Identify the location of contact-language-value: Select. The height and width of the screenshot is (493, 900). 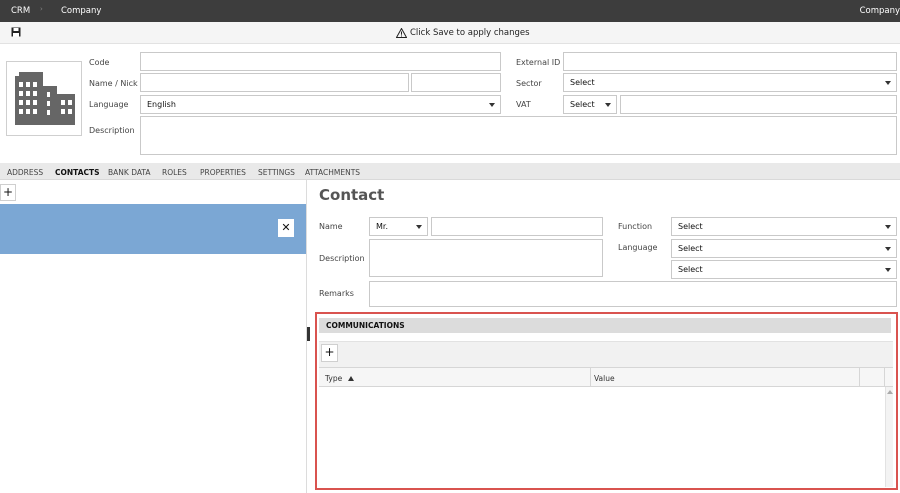
(690, 248).